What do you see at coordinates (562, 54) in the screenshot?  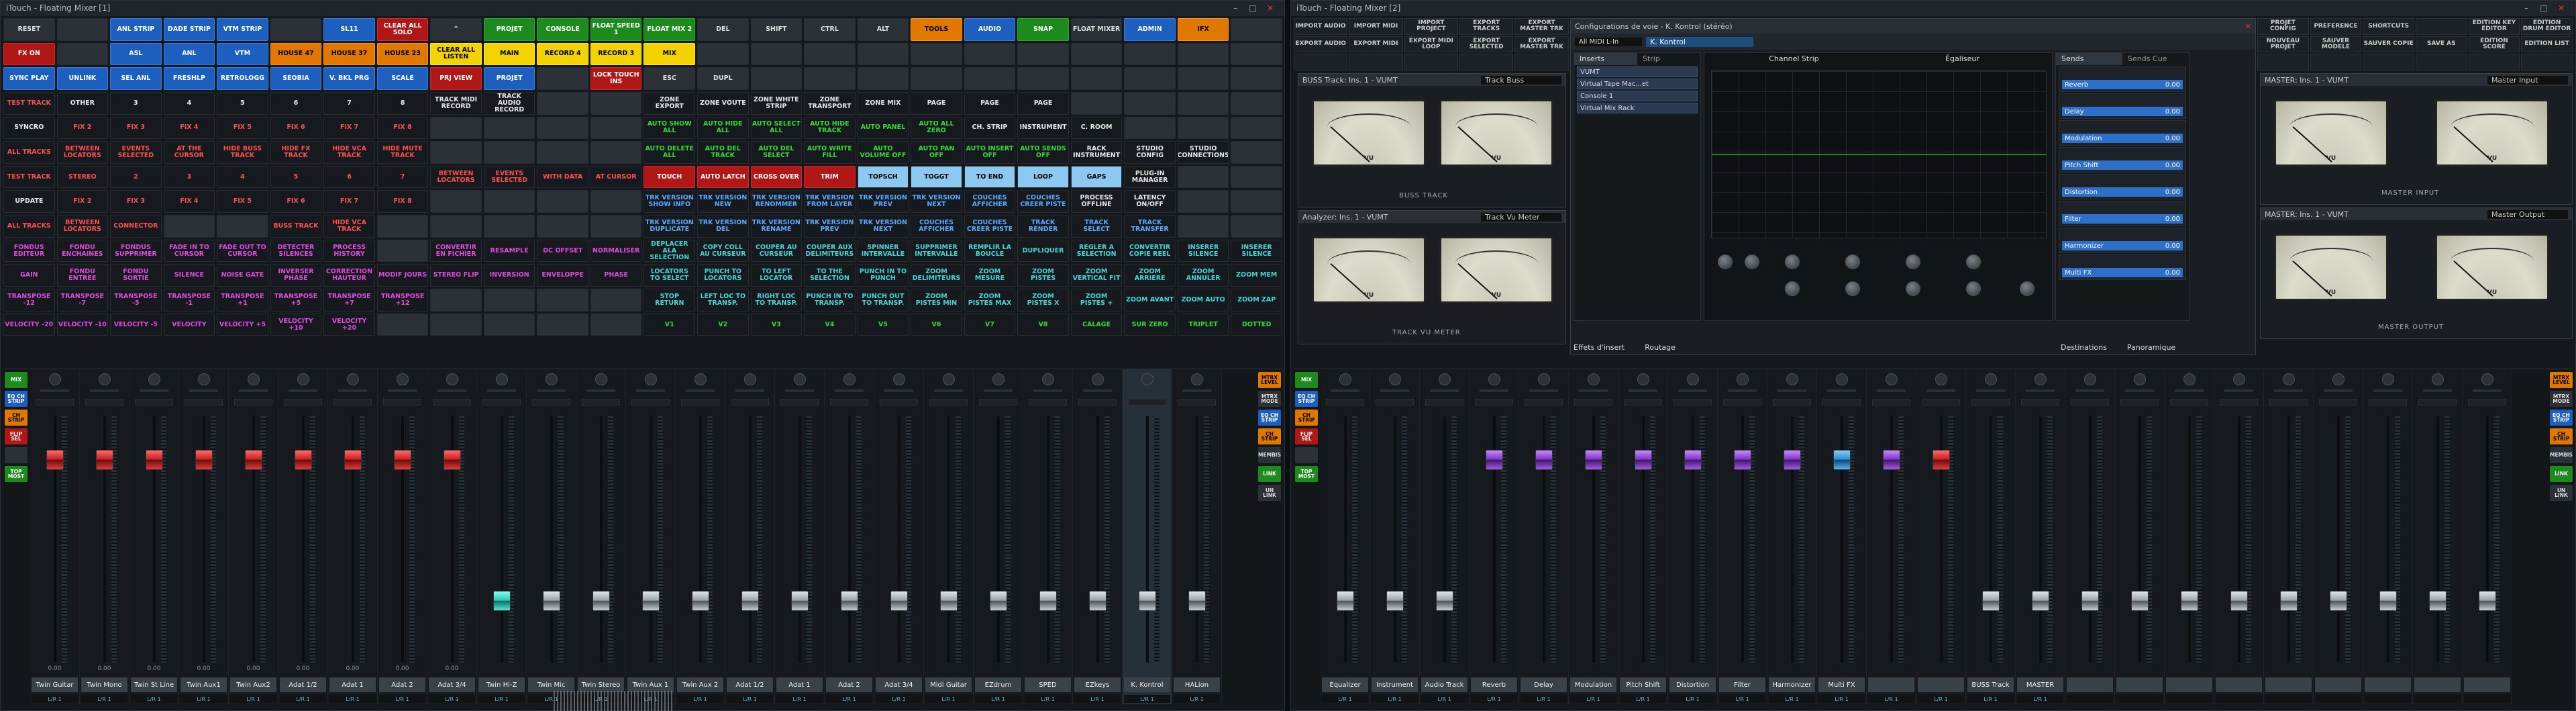 I see `cmd-record-4-button: RECORD 4` at bounding box center [562, 54].